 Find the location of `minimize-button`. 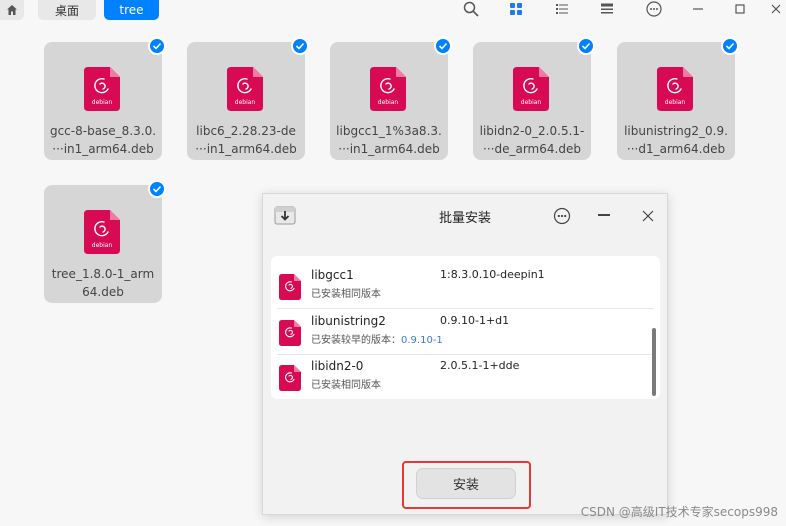

minimize-button is located at coordinates (698, 9).